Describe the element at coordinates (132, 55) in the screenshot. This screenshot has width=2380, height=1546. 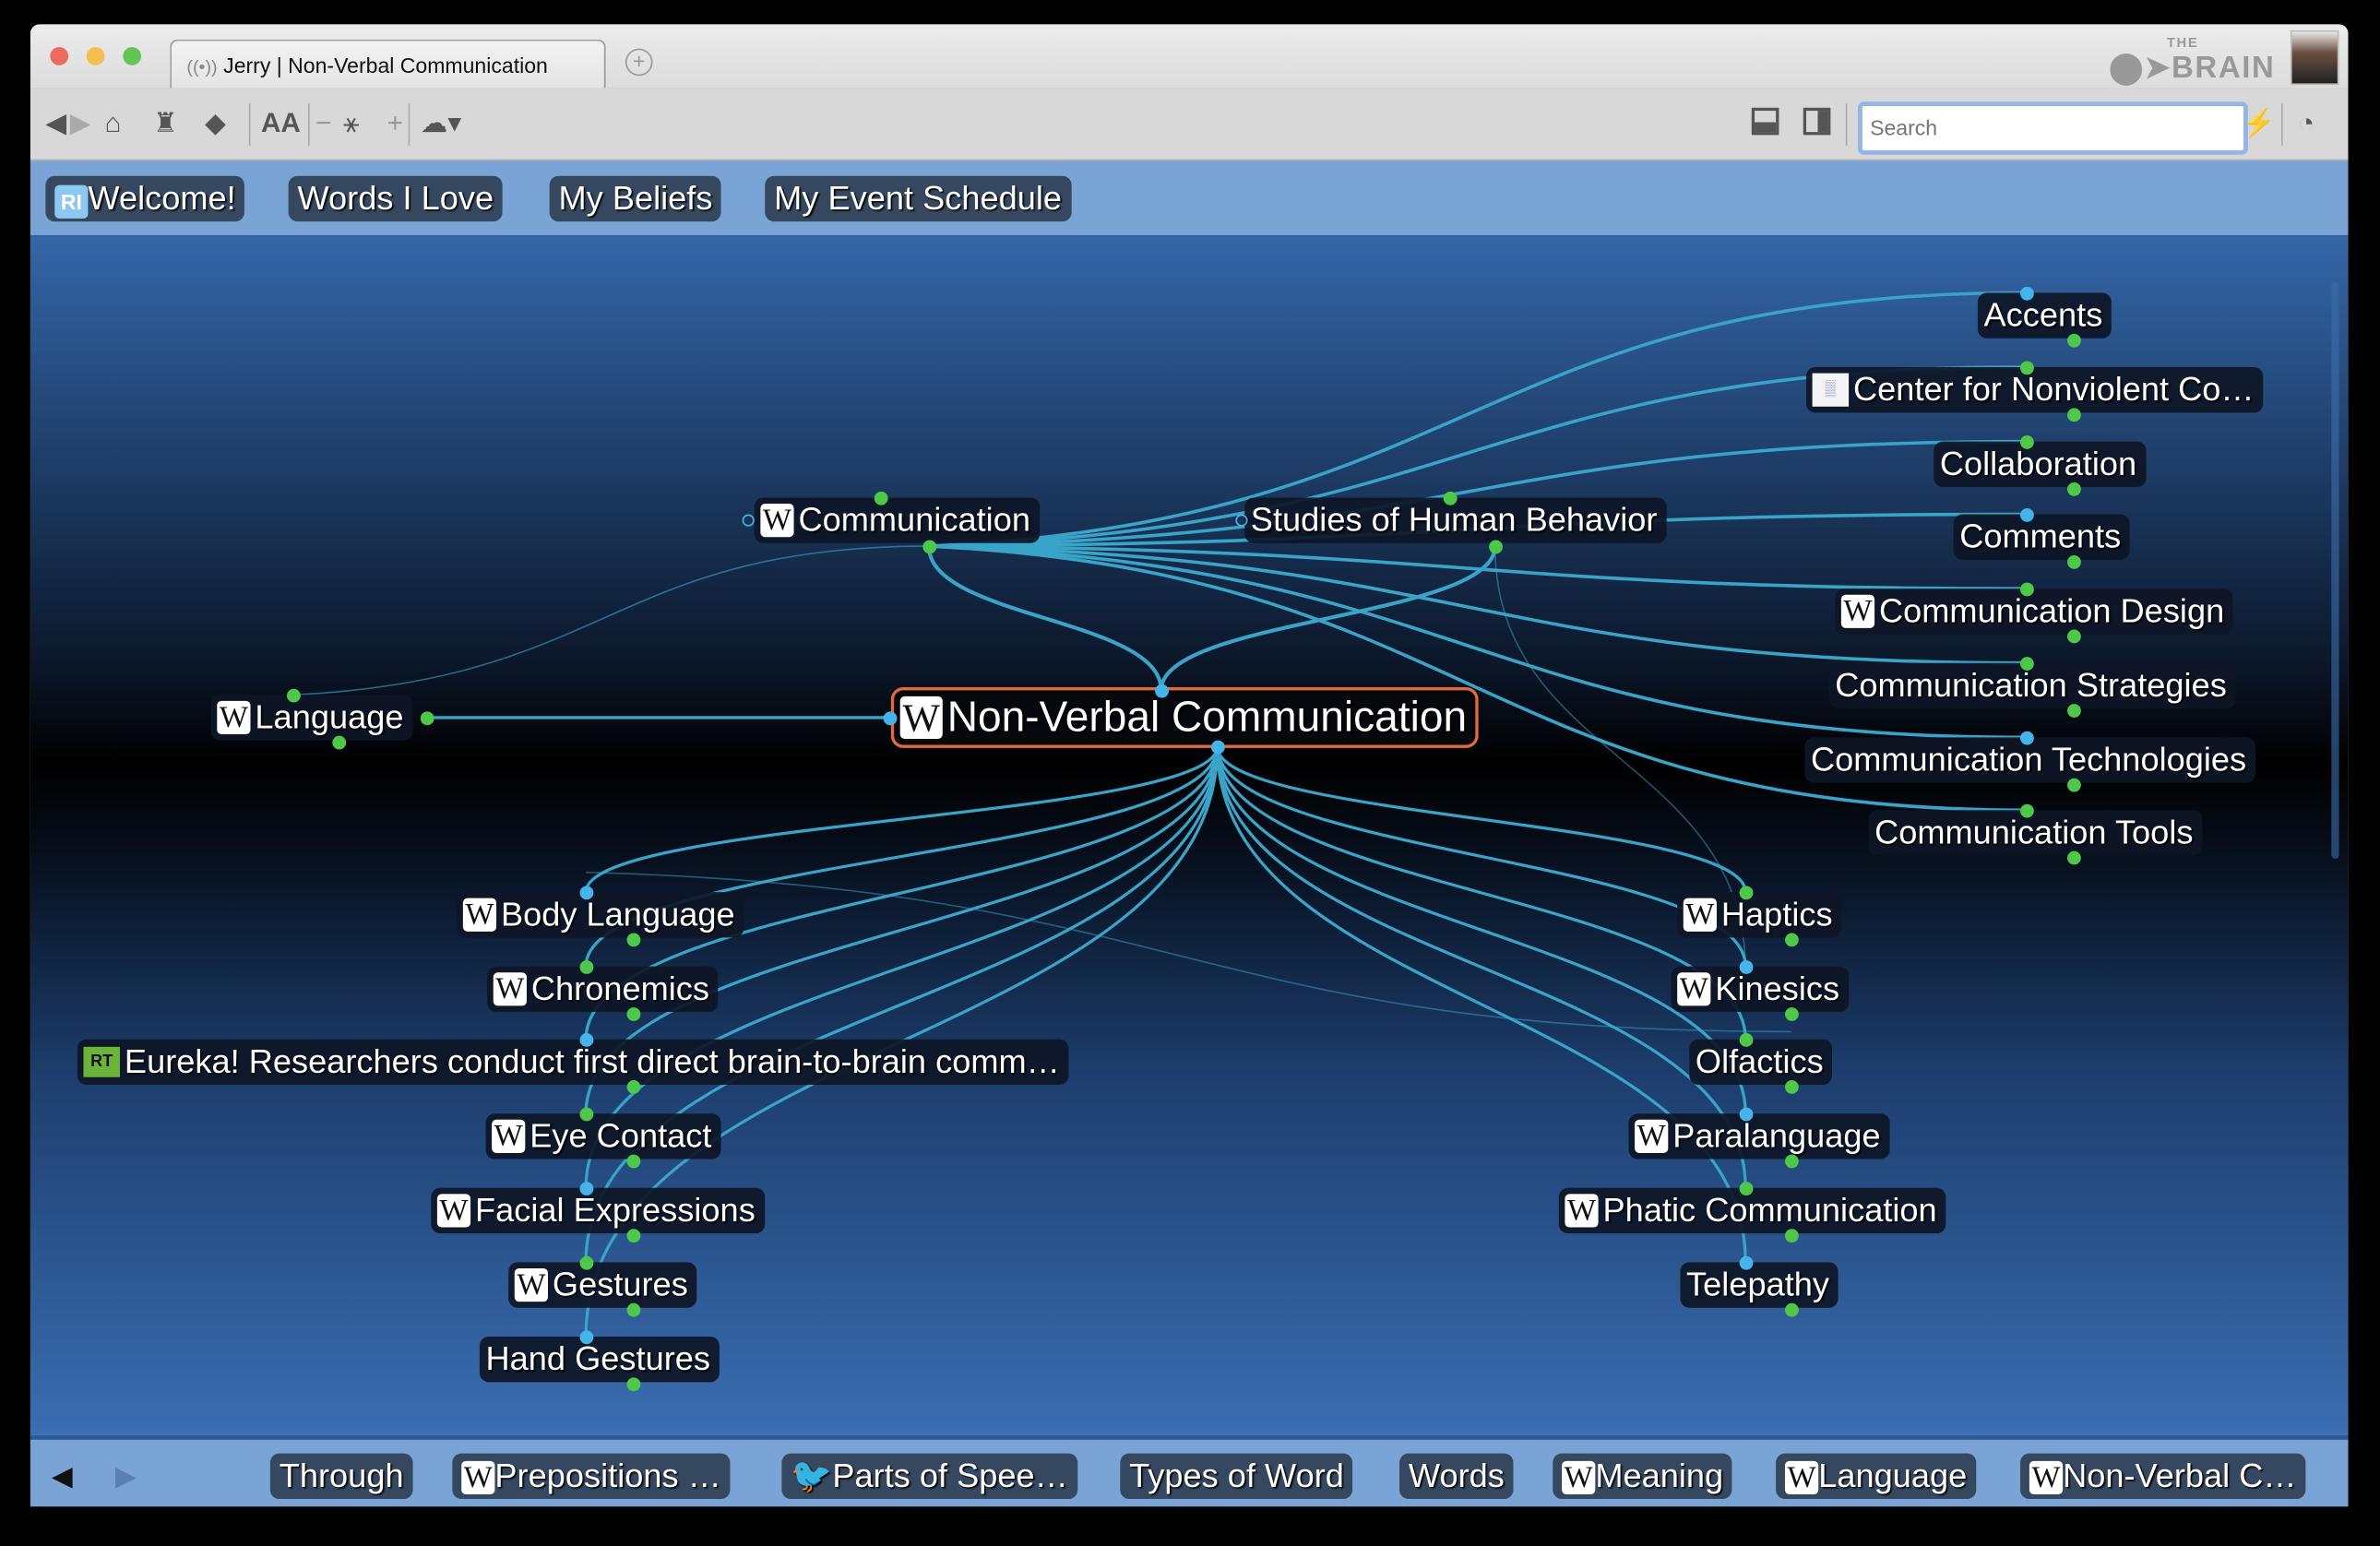
I see `zoom-window-button` at that location.